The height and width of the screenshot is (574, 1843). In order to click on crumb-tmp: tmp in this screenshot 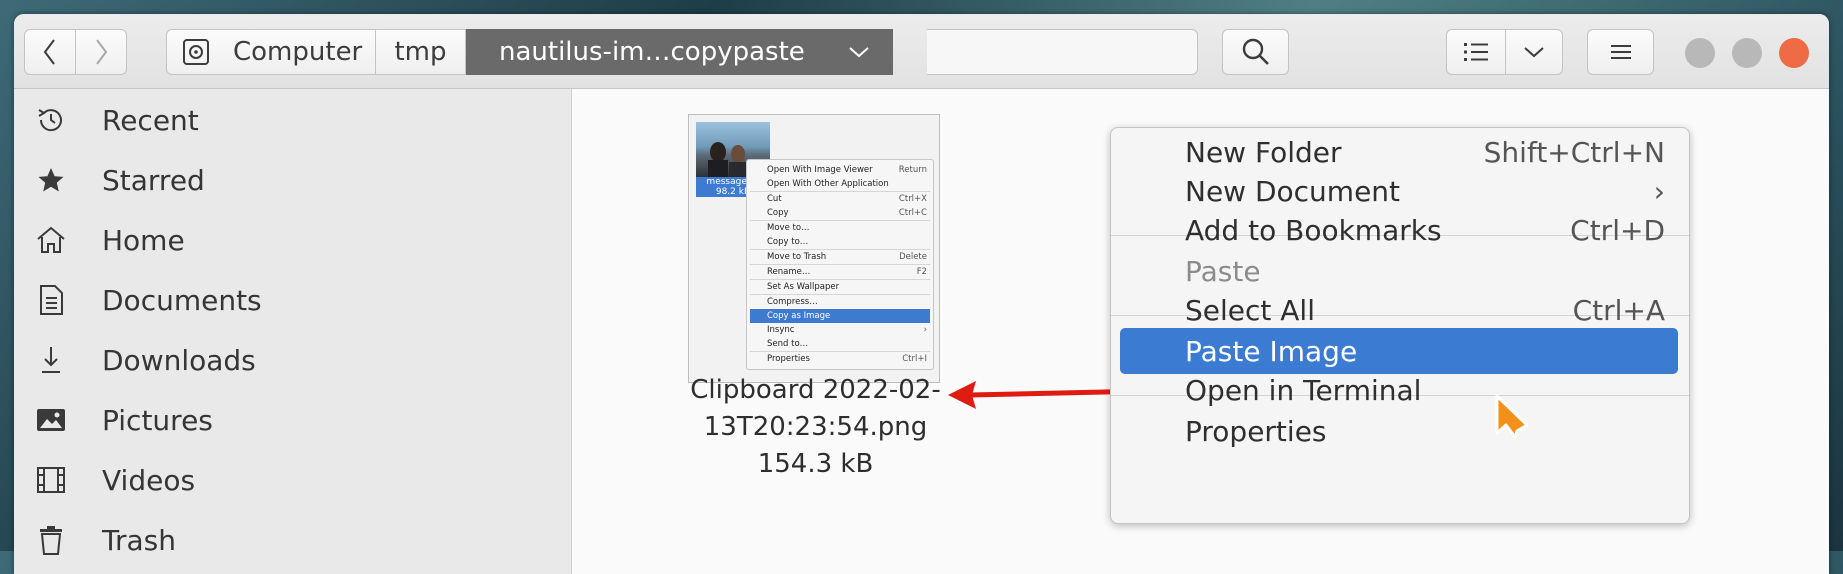, I will do `click(421, 52)`.